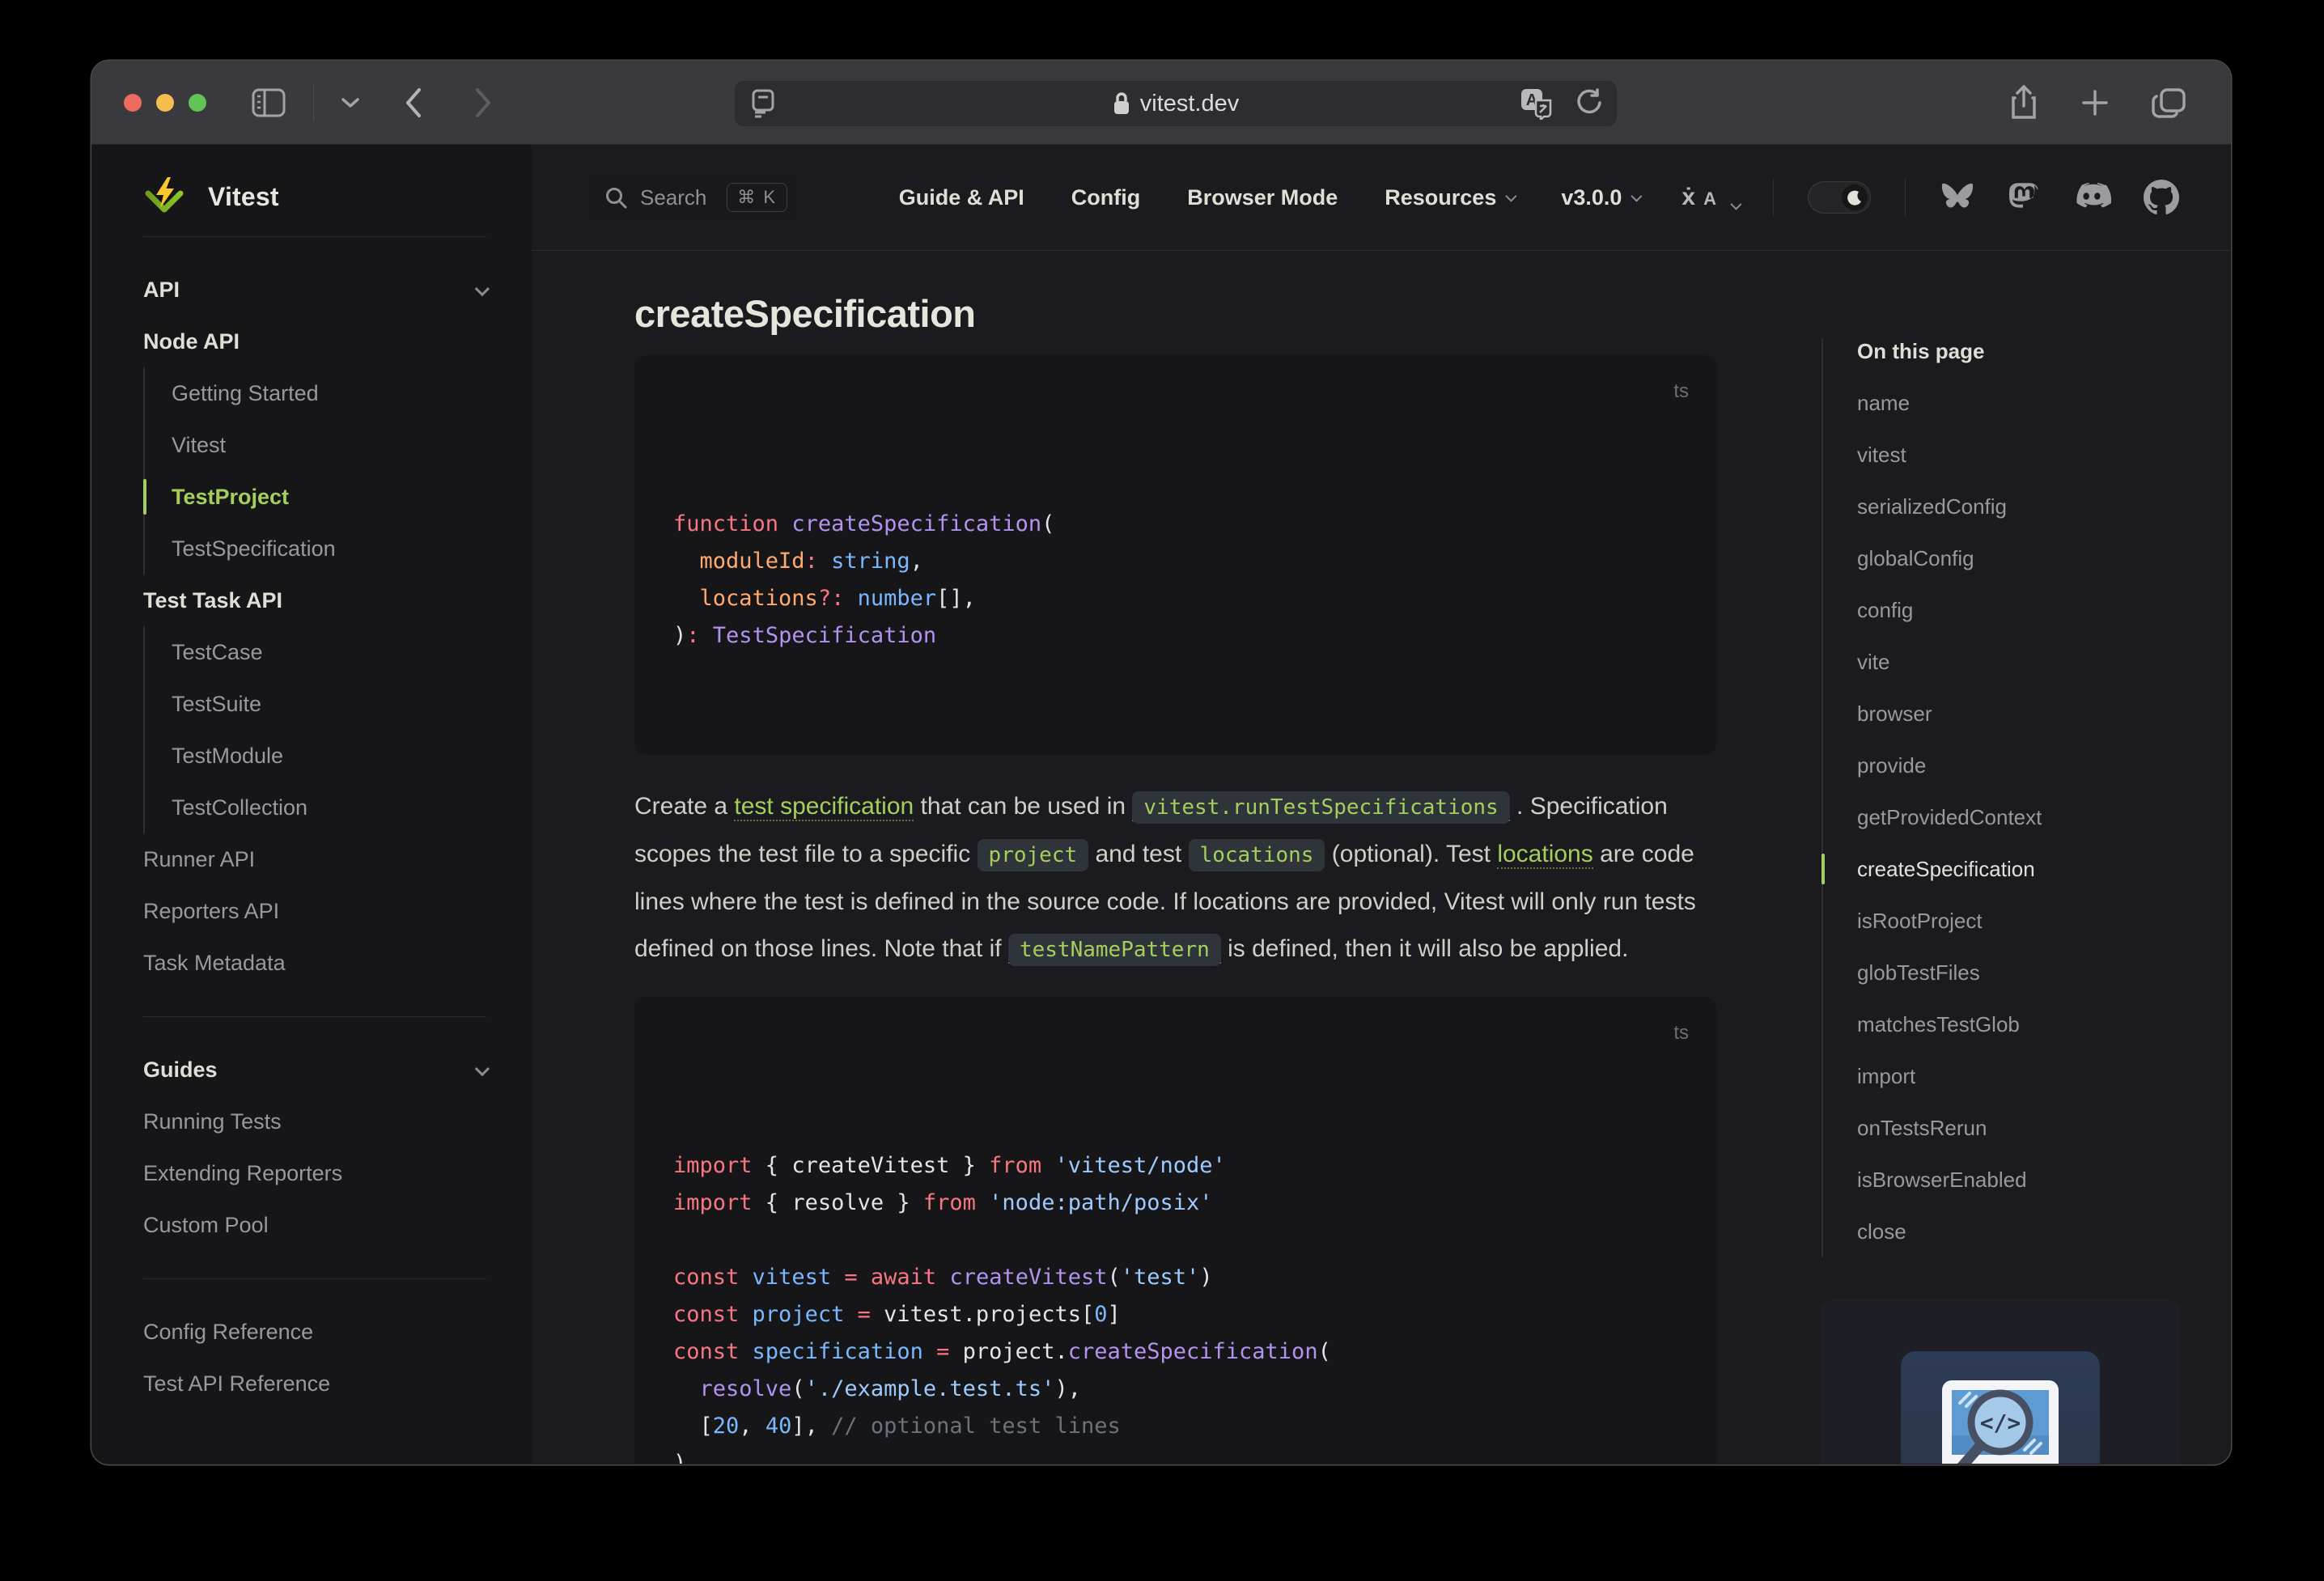  Describe the element at coordinates (2018, 558) in the screenshot. I see `outline-item-globalconfig: globalConfig` at that location.